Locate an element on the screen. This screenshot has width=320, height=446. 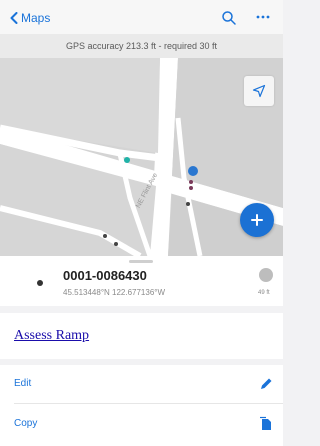
navigation-arrow-icon is located at coordinates (259, 91).